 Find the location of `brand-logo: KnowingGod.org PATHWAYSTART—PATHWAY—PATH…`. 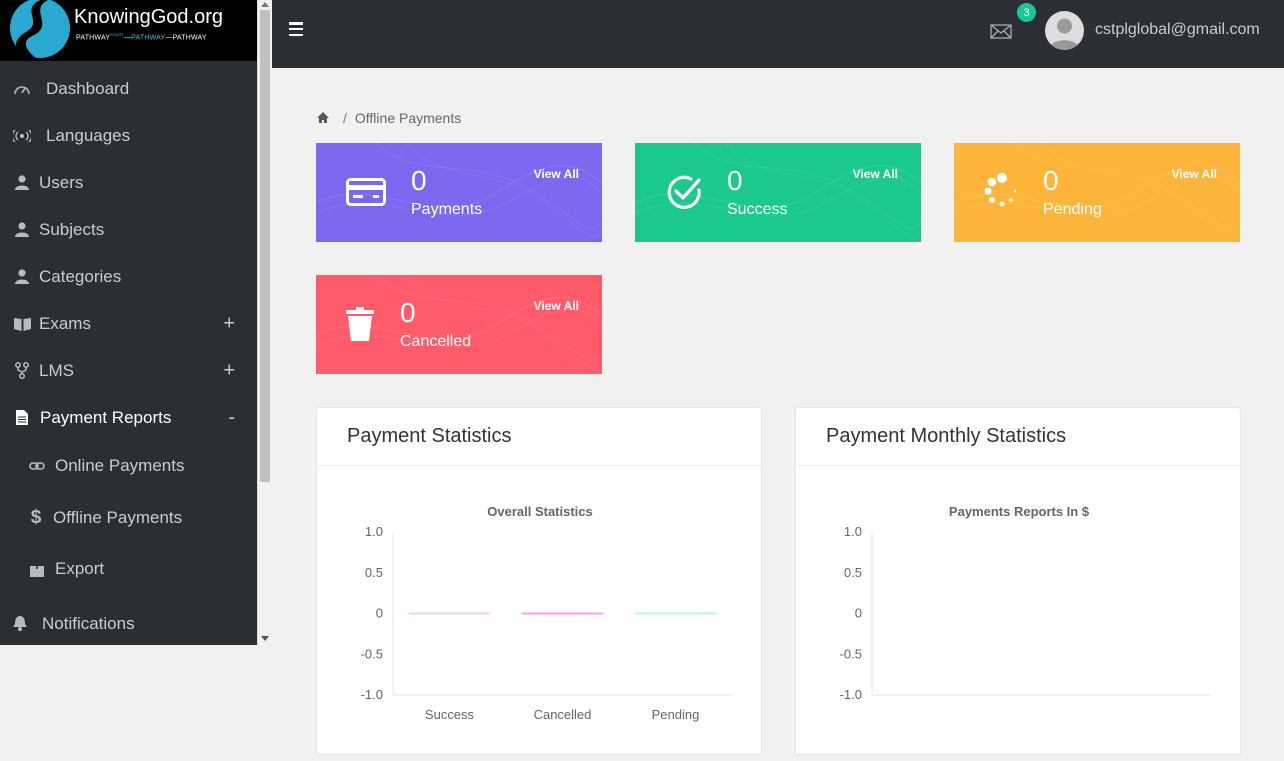

brand-logo: KnowingGod.org PATHWAYSTART—PATHWAY—PATH… is located at coordinates (128, 30).